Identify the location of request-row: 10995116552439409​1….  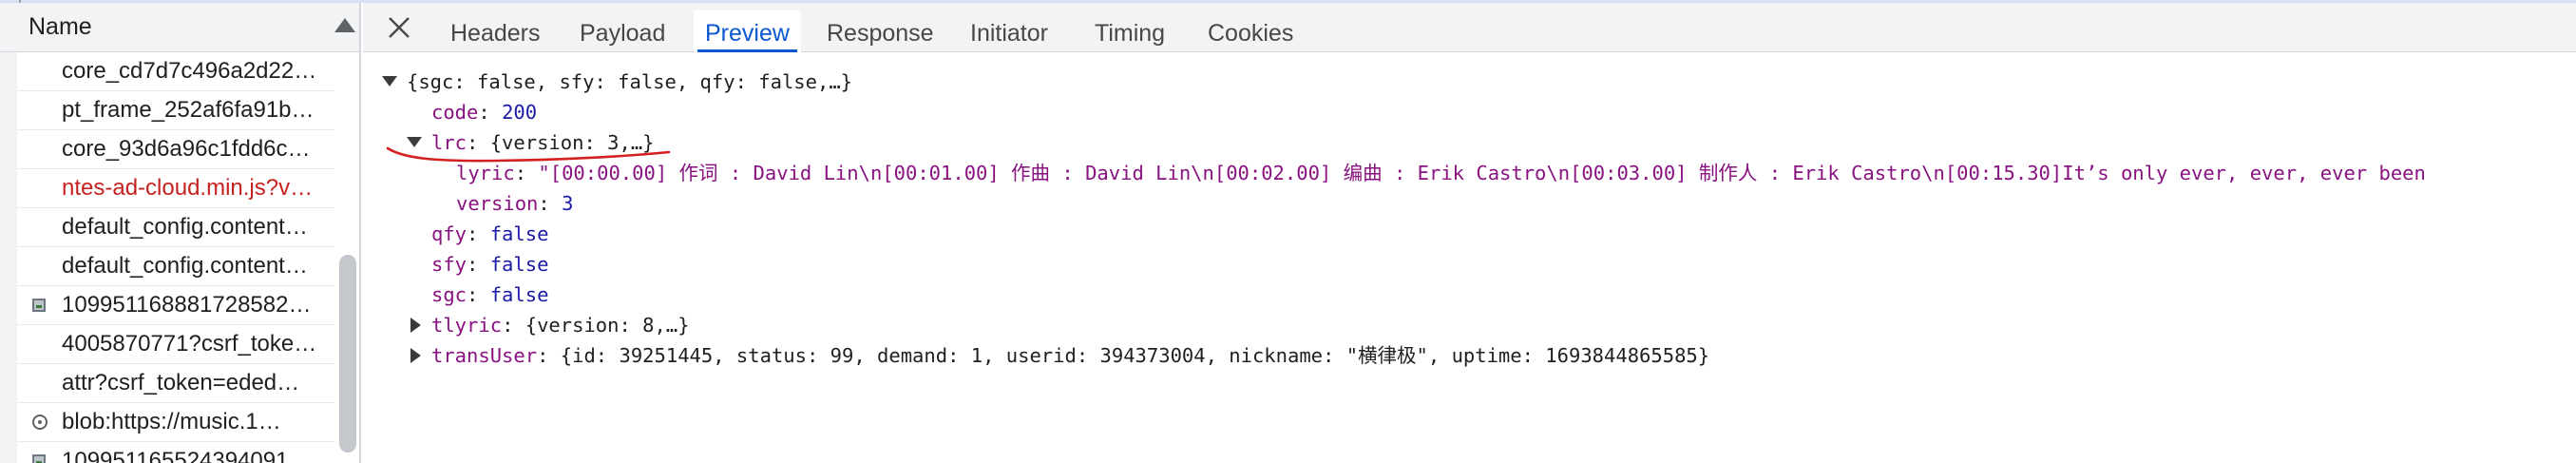
(175, 453).